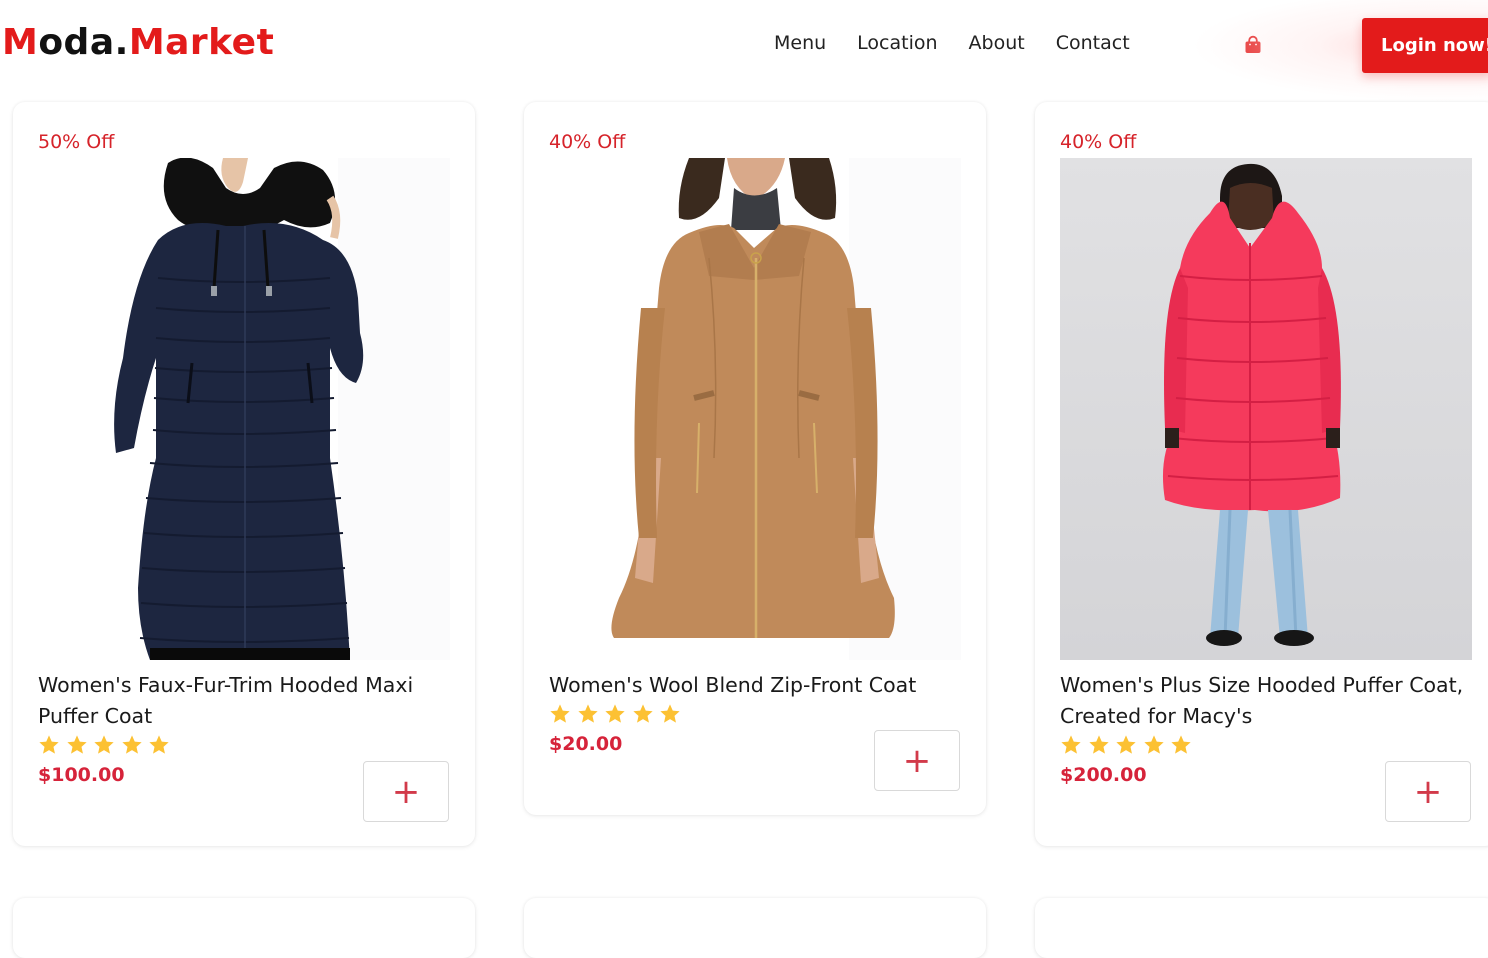  I want to click on brand-logo: Moda.Market, so click(138, 42).